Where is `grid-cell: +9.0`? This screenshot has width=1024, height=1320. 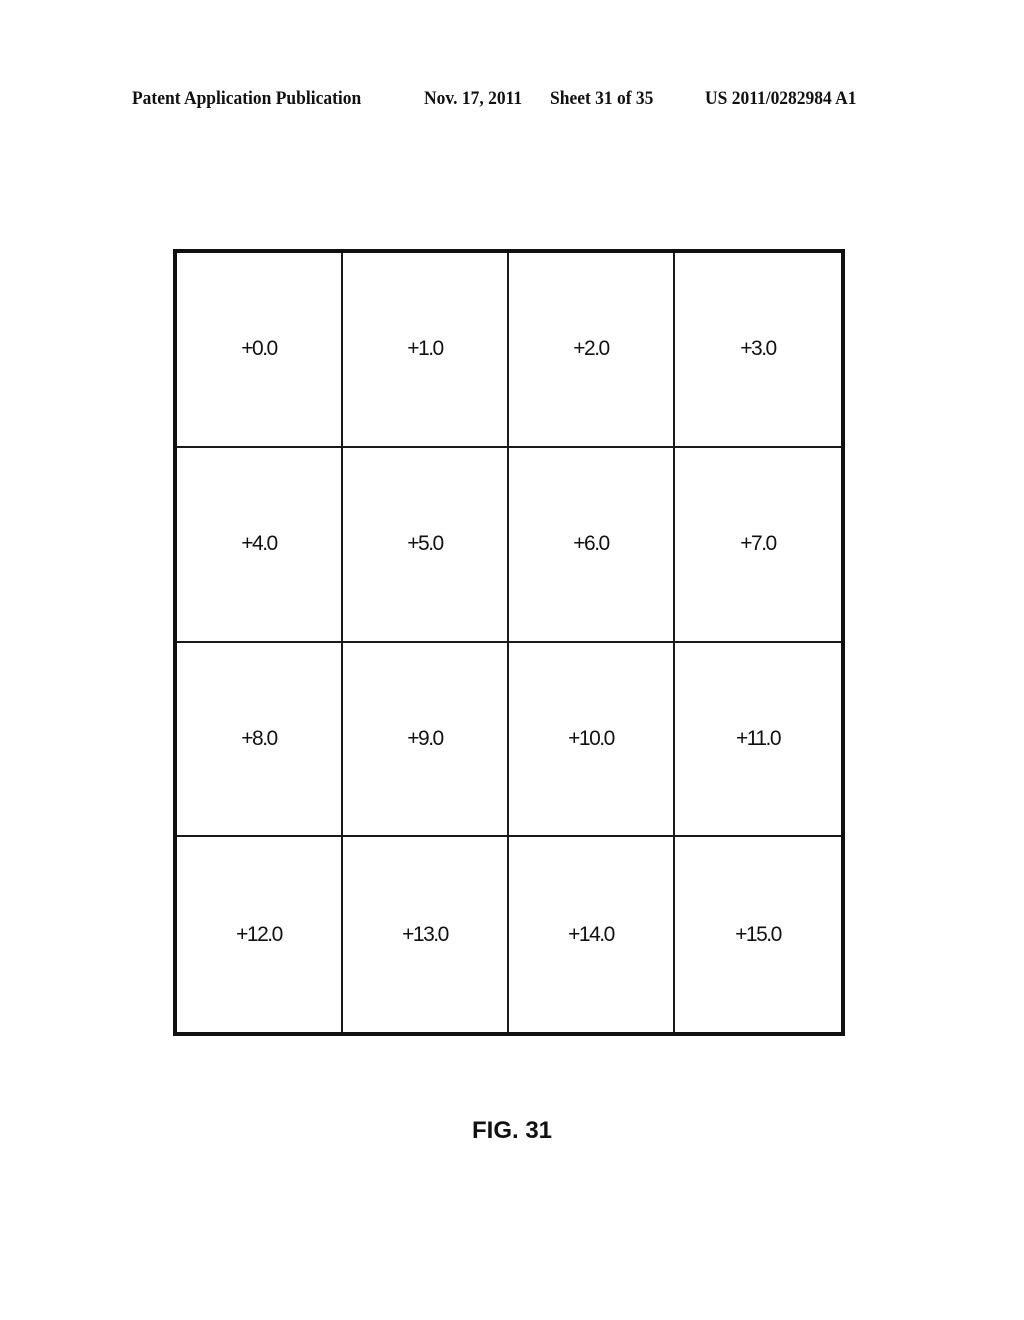 grid-cell: +9.0 is located at coordinates (426, 740).